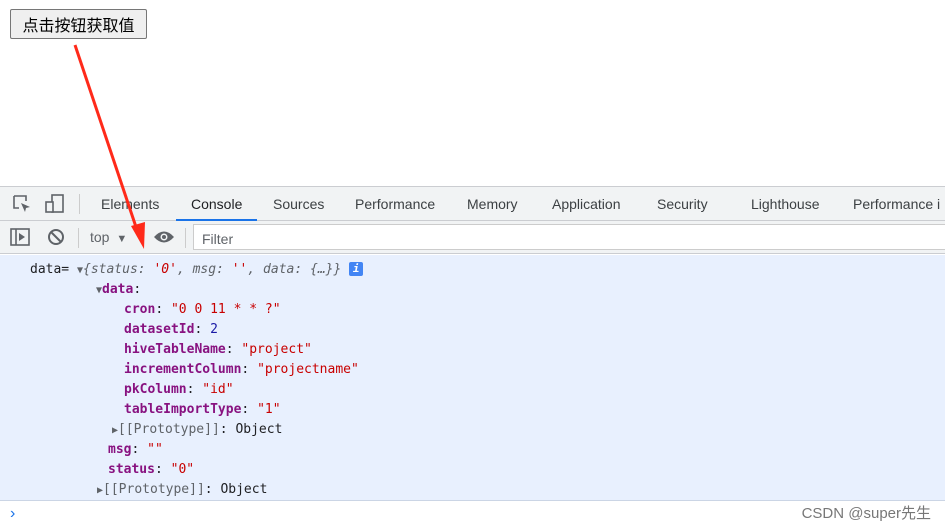  What do you see at coordinates (109, 146) in the screenshot?
I see `red-arrow-annotation` at bounding box center [109, 146].